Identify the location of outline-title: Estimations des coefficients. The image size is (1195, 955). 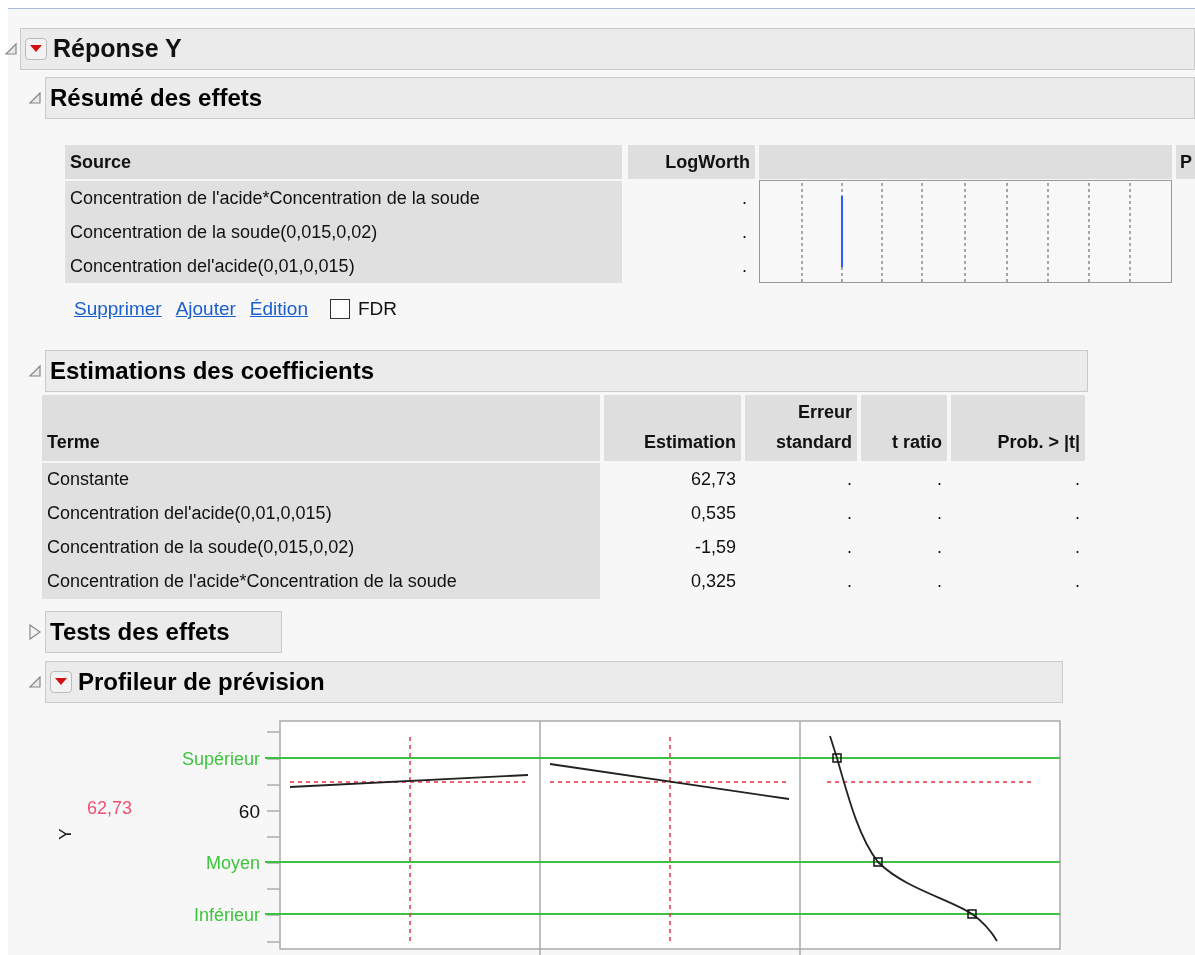
(212, 370).